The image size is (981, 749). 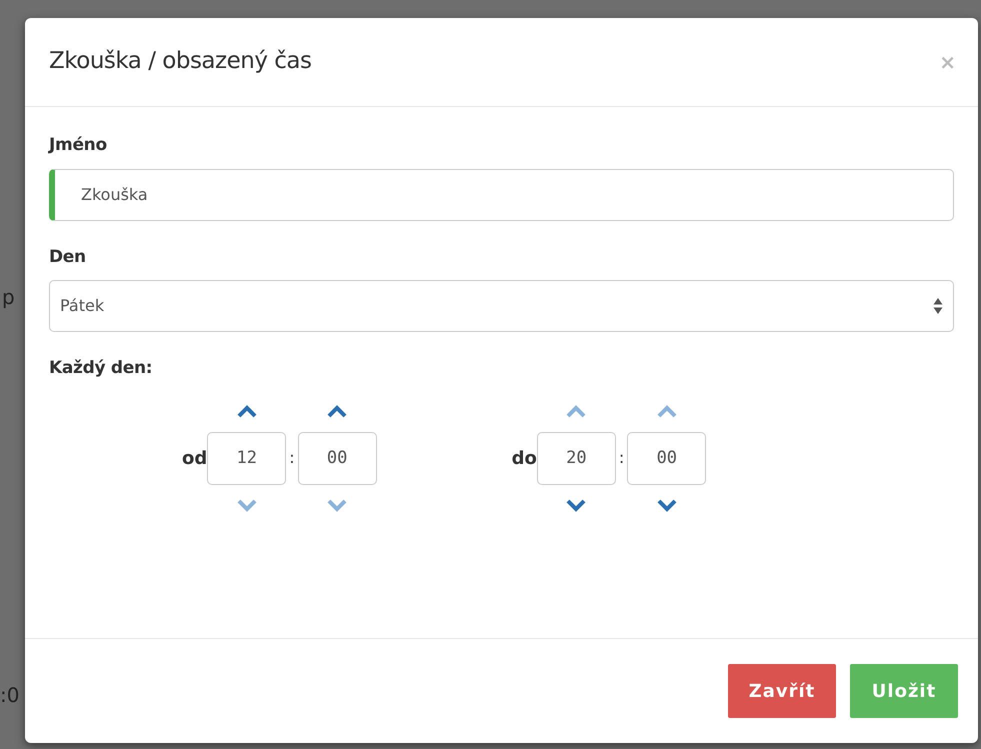 I want to click on dropdown-arrows-icon, so click(x=938, y=306).